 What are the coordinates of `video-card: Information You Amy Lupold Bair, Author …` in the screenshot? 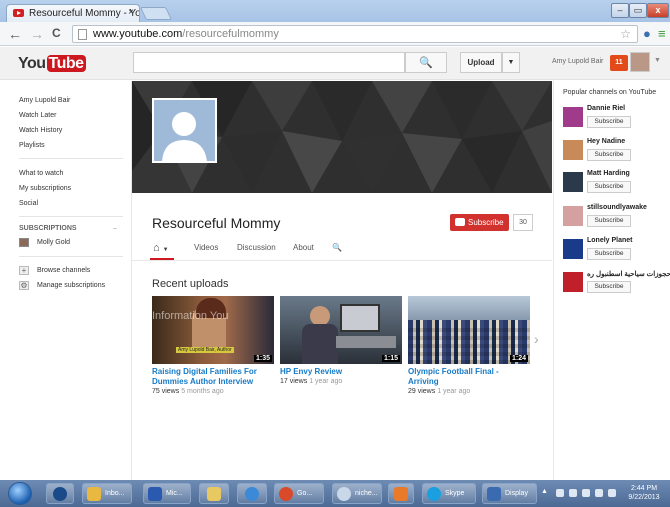 It's located at (213, 345).